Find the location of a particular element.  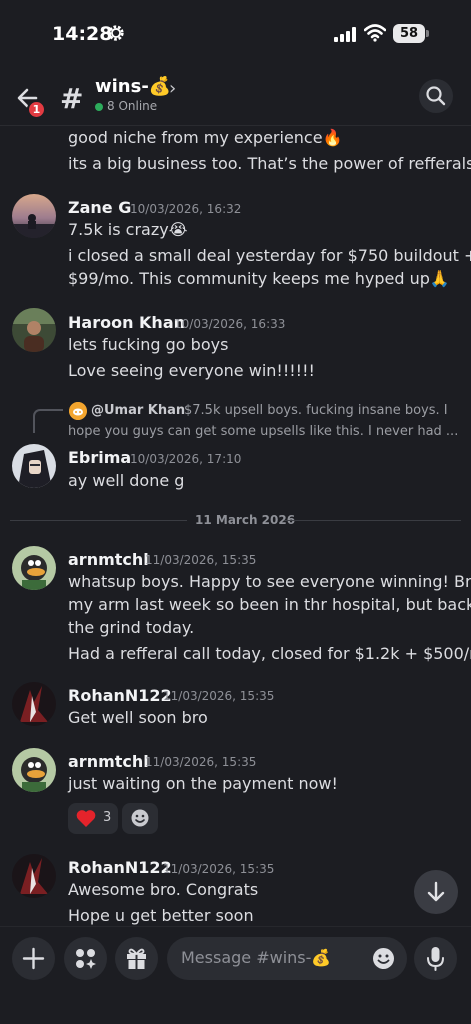

channel-header: 1 # wins-💰 › 8 Online is located at coordinates (235, 98).